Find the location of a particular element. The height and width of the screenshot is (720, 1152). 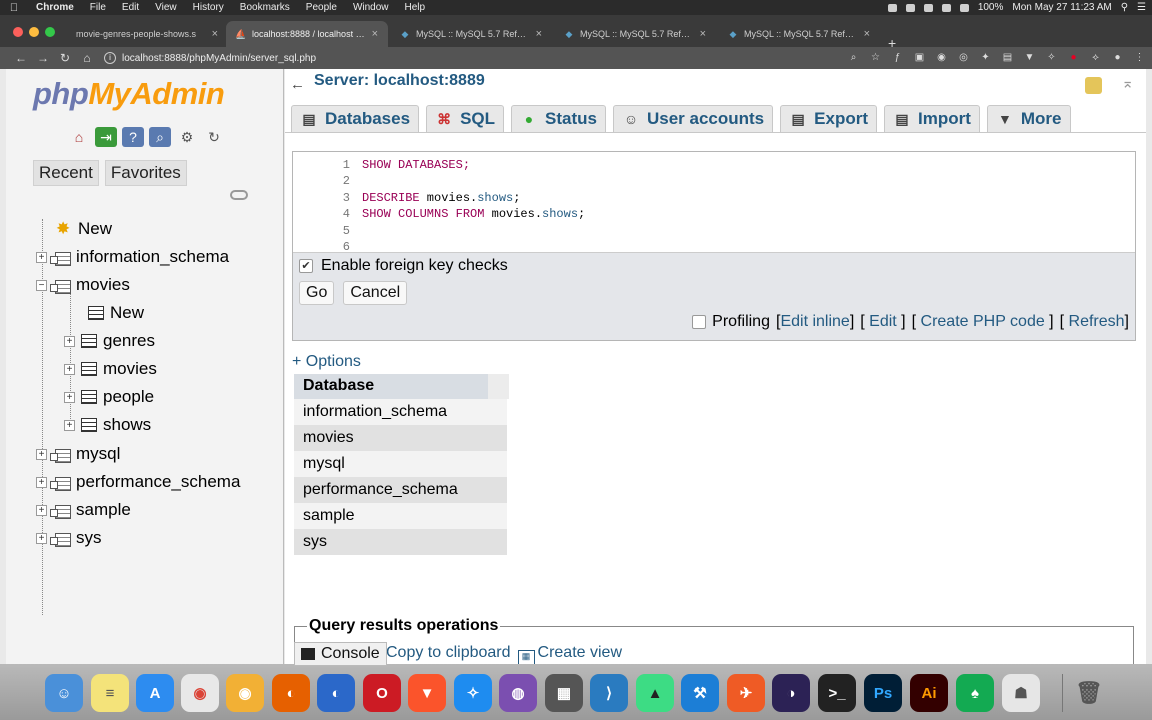

tree-table-people: + people is located at coordinates (109, 397).